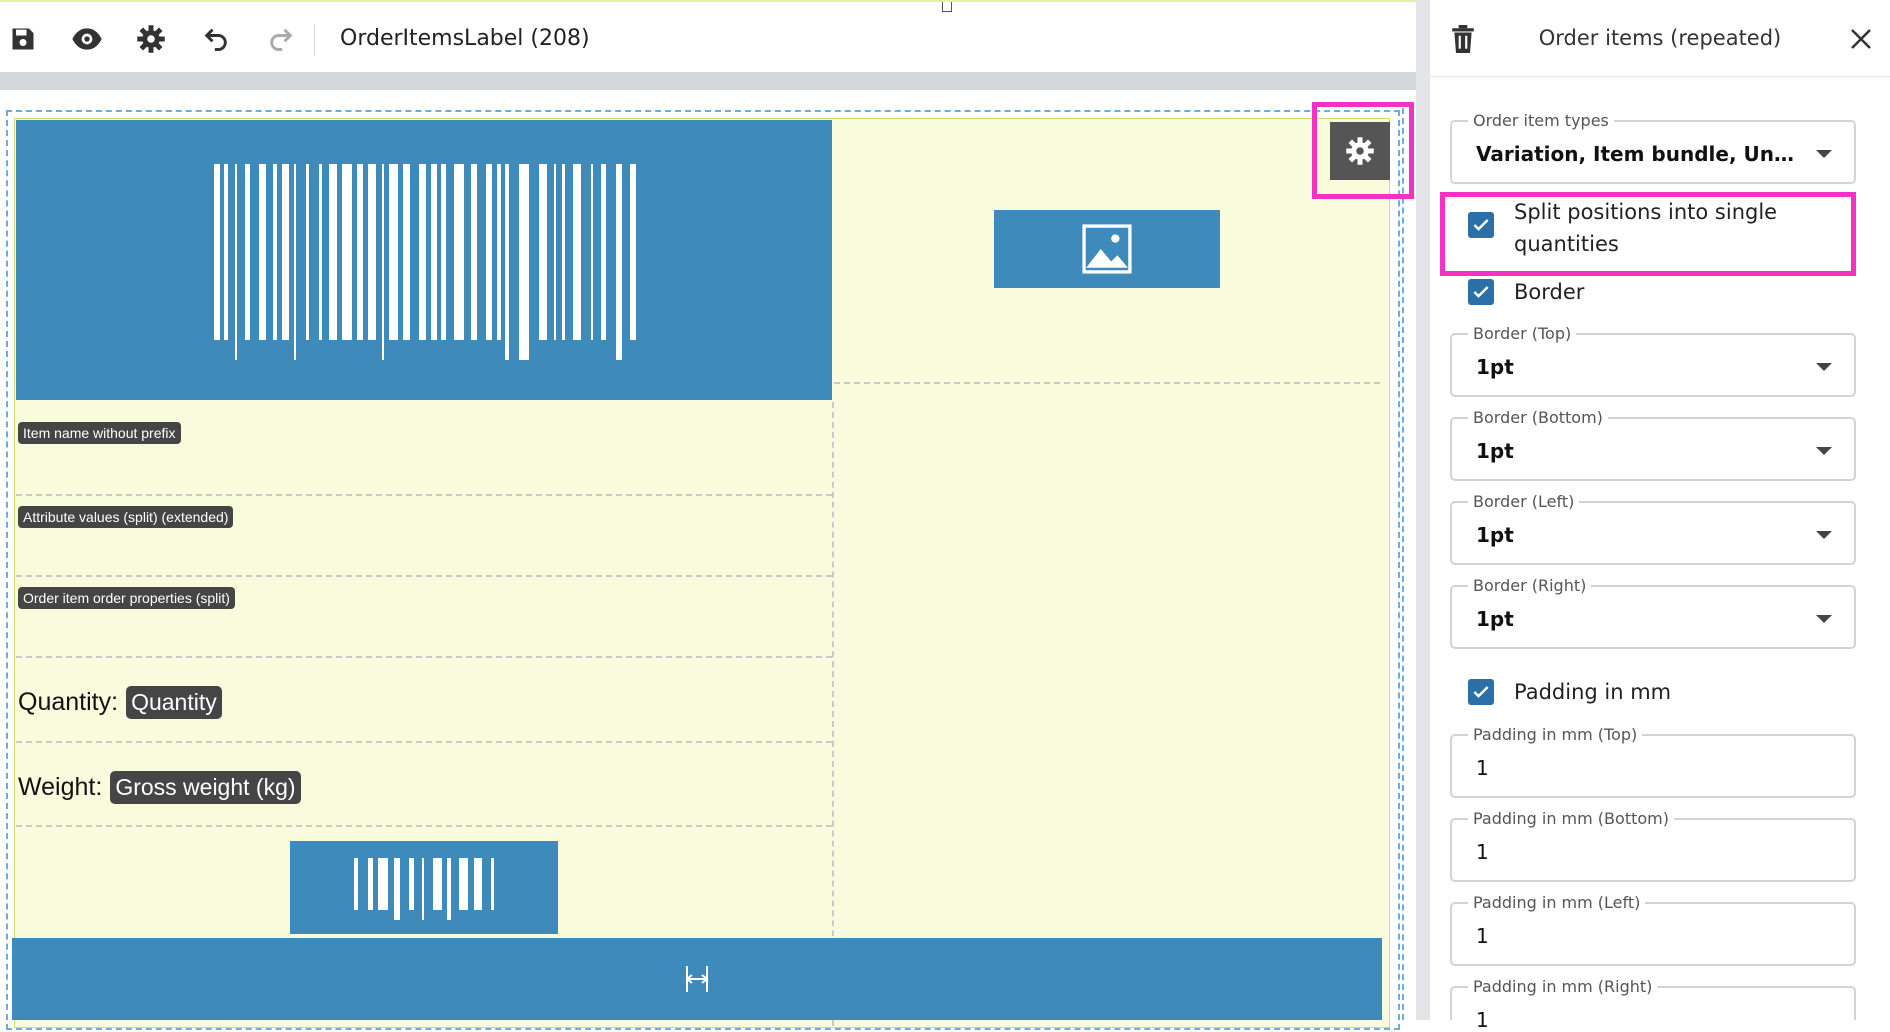 The height and width of the screenshot is (1032, 1890). I want to click on column-divider, so click(833, 714).